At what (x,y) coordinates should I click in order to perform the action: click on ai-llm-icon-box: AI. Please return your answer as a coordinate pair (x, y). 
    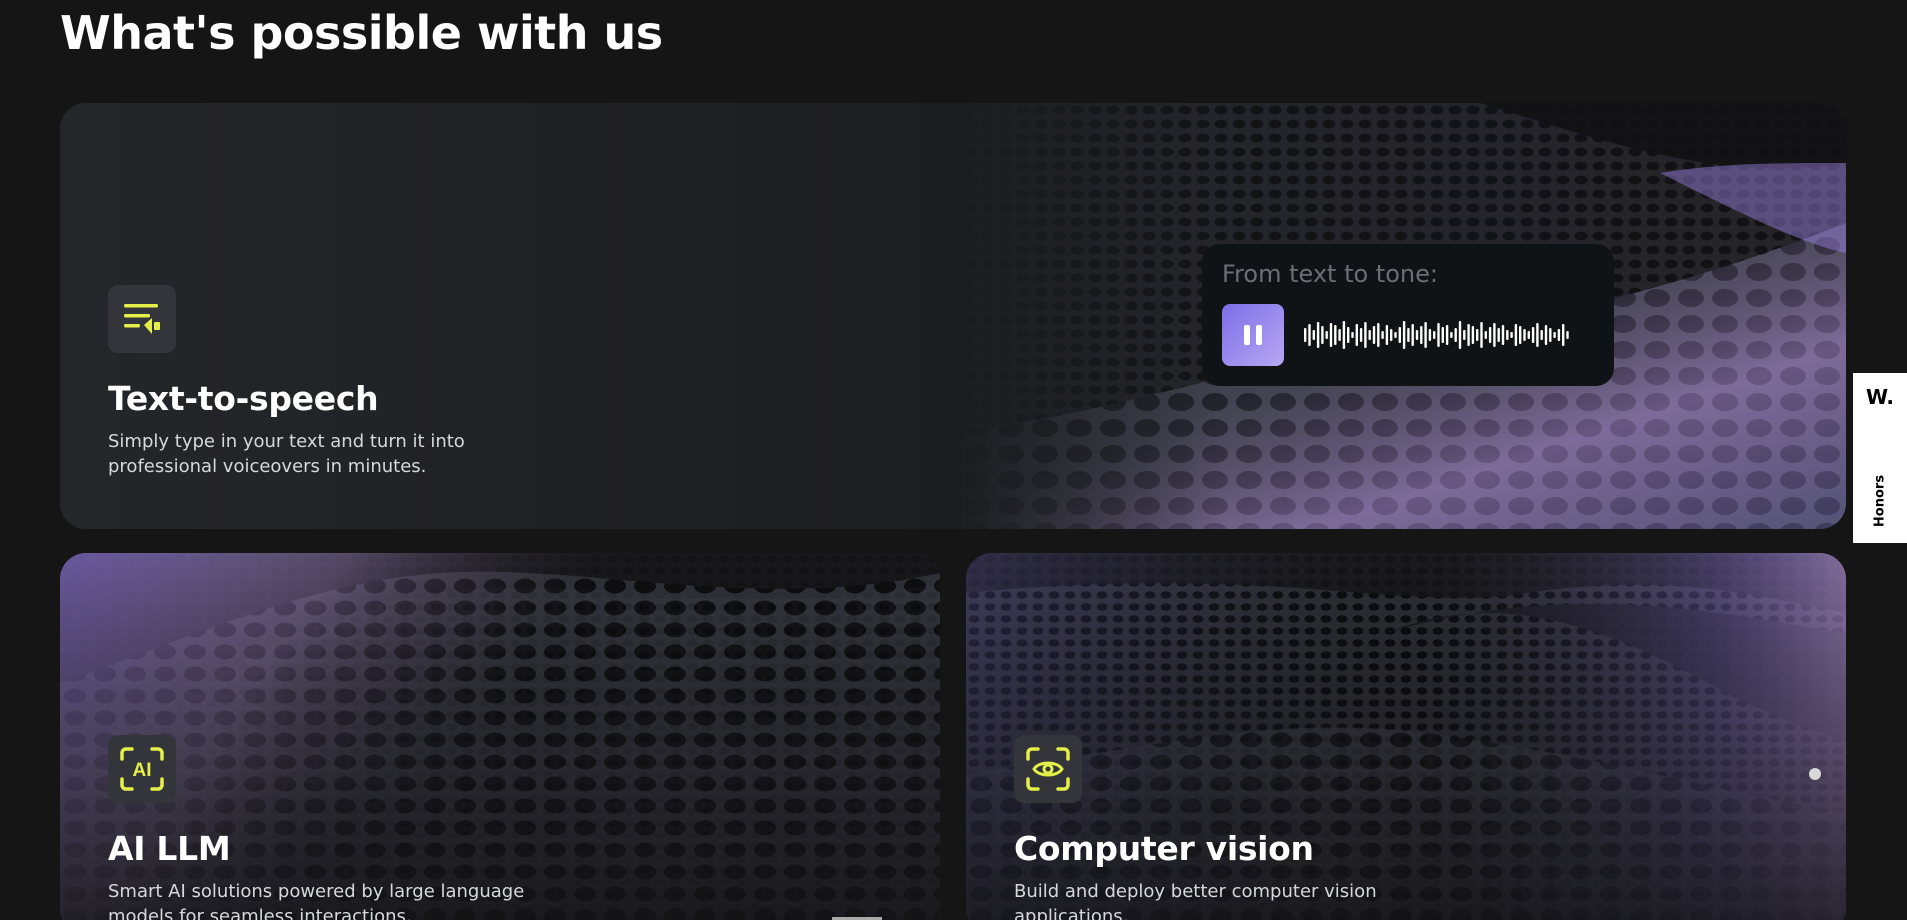
    Looking at the image, I should click on (142, 769).